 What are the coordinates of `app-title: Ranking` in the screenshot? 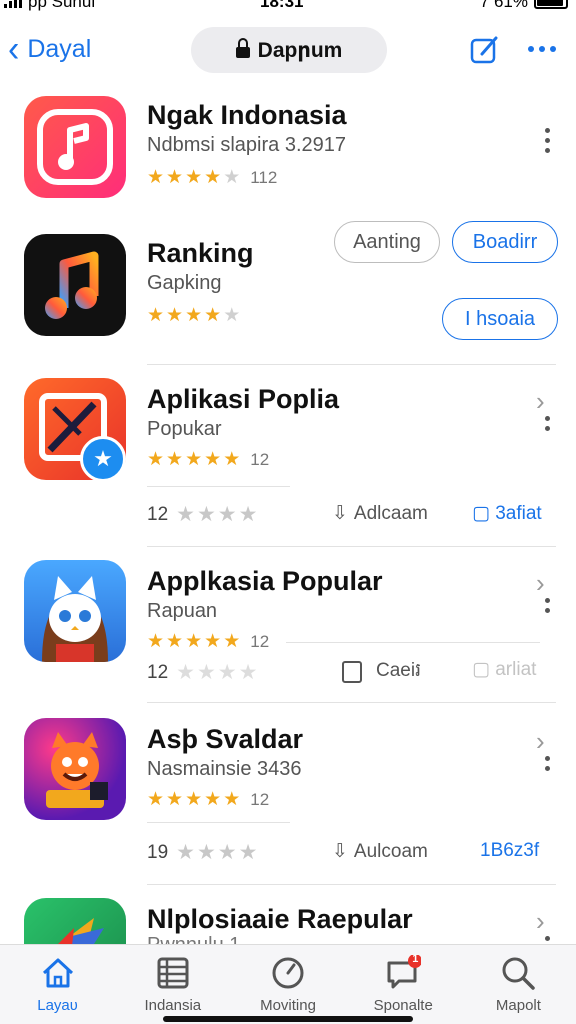 It's located at (200, 253).